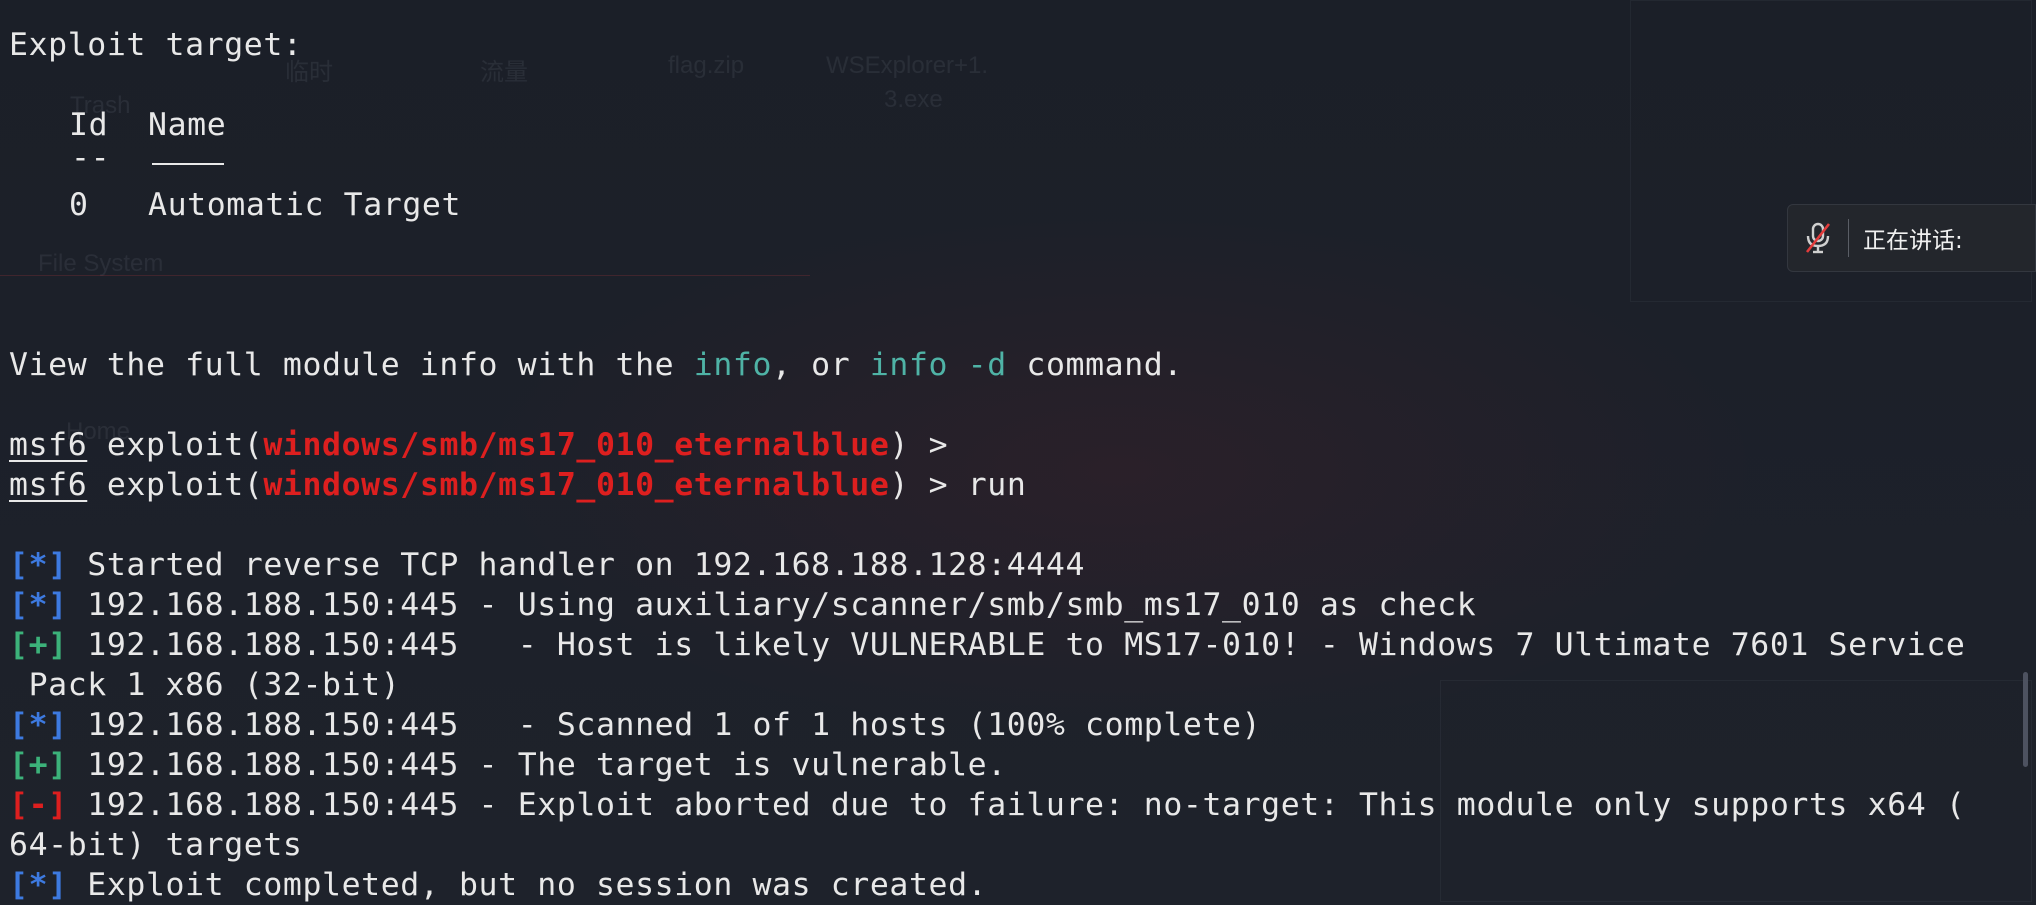 The height and width of the screenshot is (905, 2036). I want to click on status-tag: [-], so click(38, 805).